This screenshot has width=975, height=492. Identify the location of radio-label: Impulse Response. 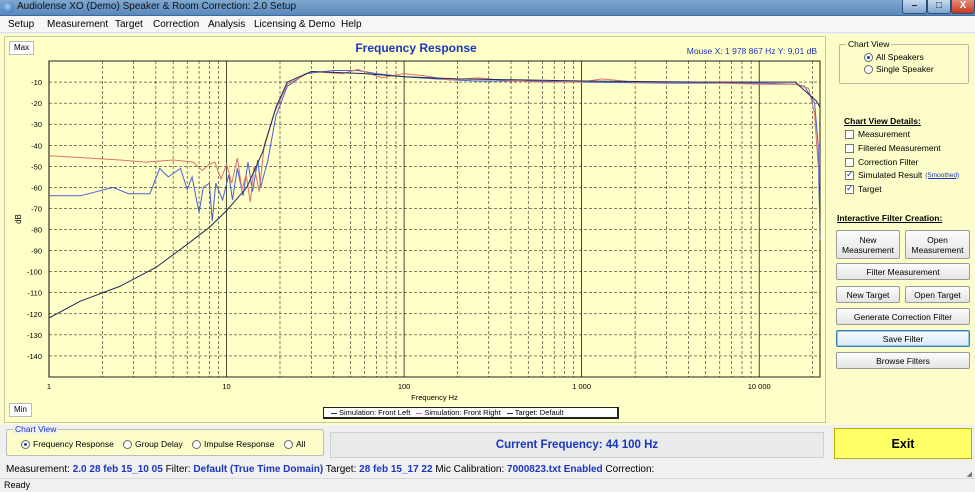
(239, 444).